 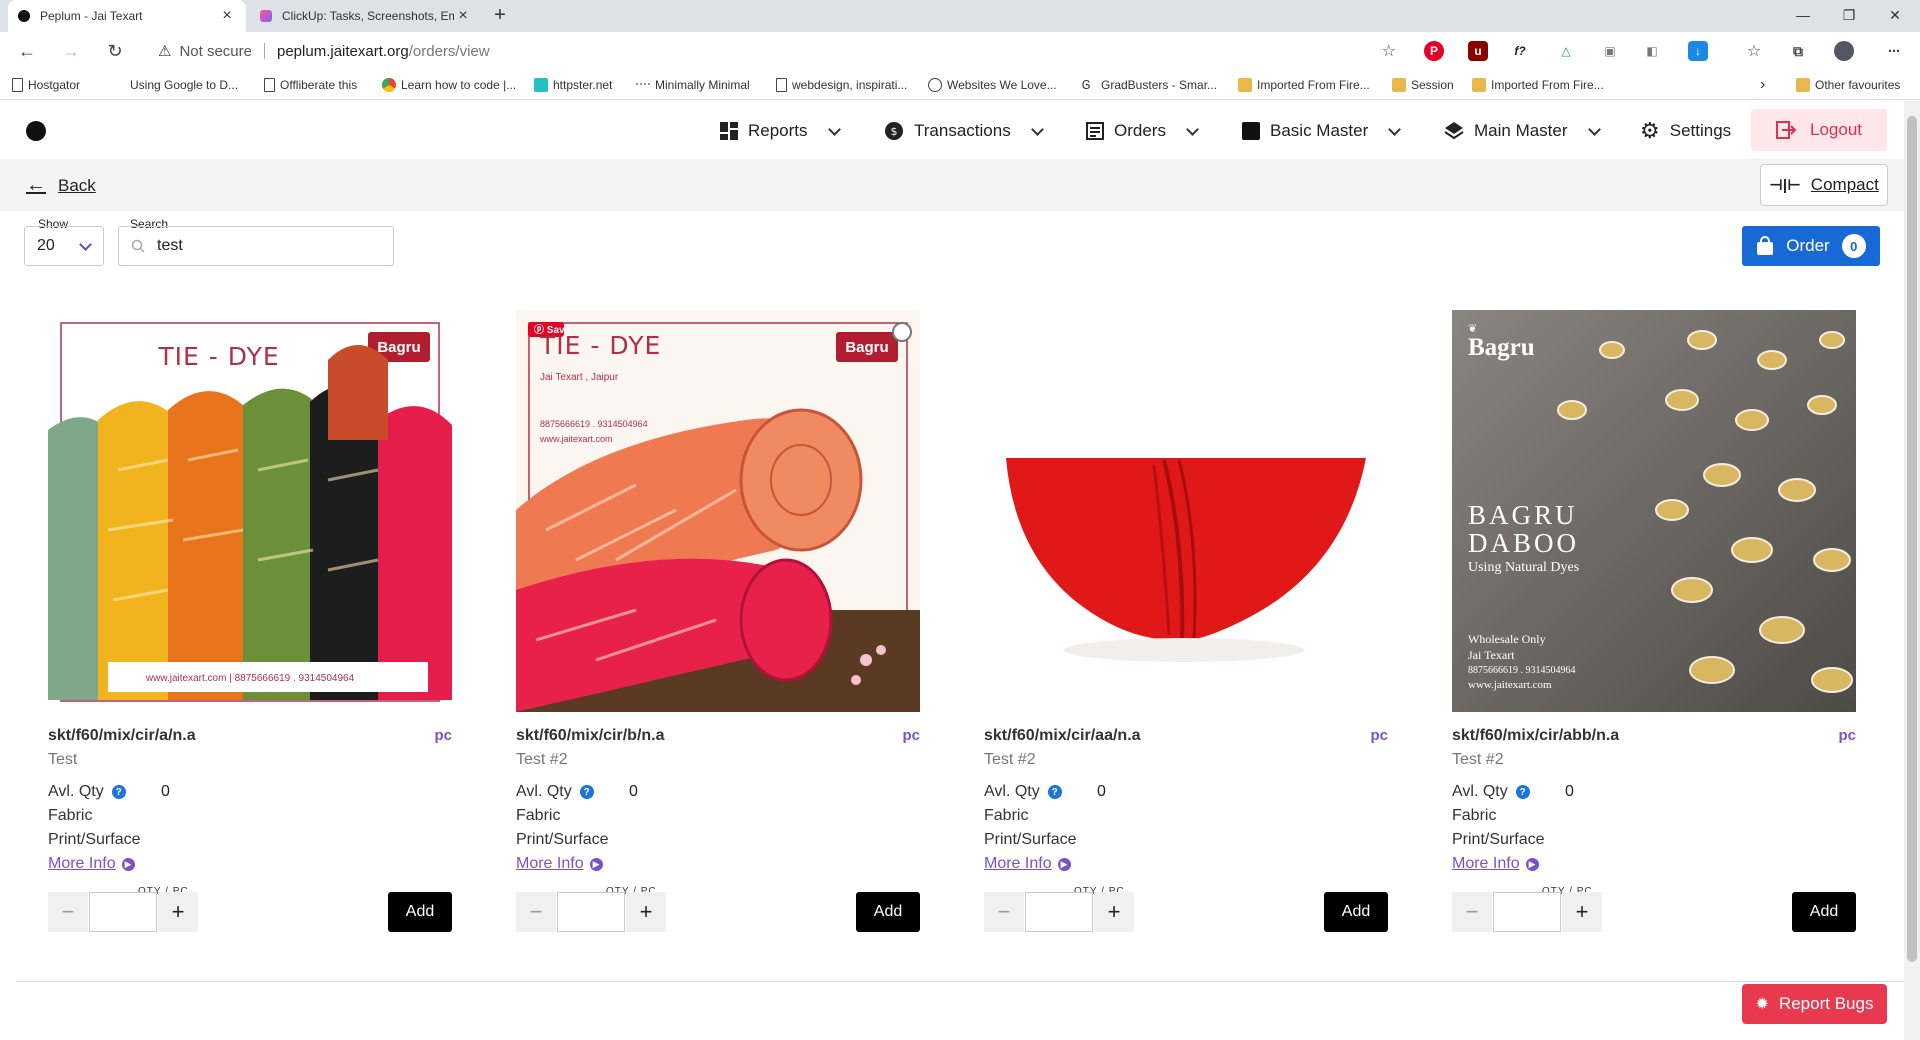 I want to click on ublock-extension-icon: u, so click(x=1478, y=51).